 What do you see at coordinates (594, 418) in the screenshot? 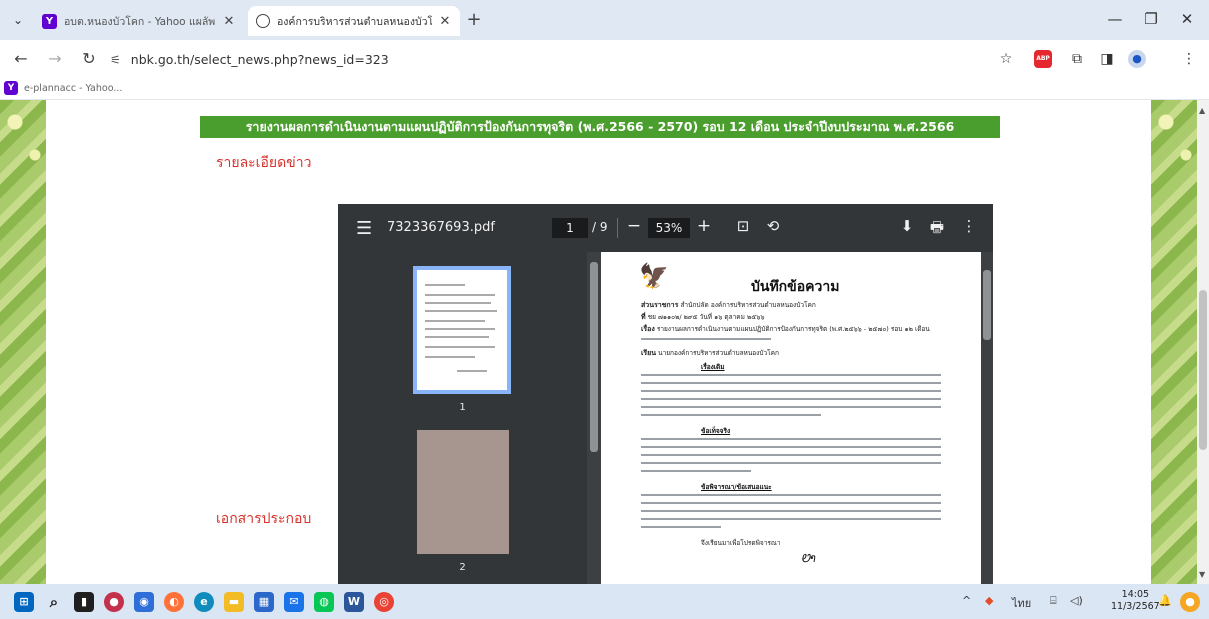
I see `thumbnails-scrollbar` at bounding box center [594, 418].